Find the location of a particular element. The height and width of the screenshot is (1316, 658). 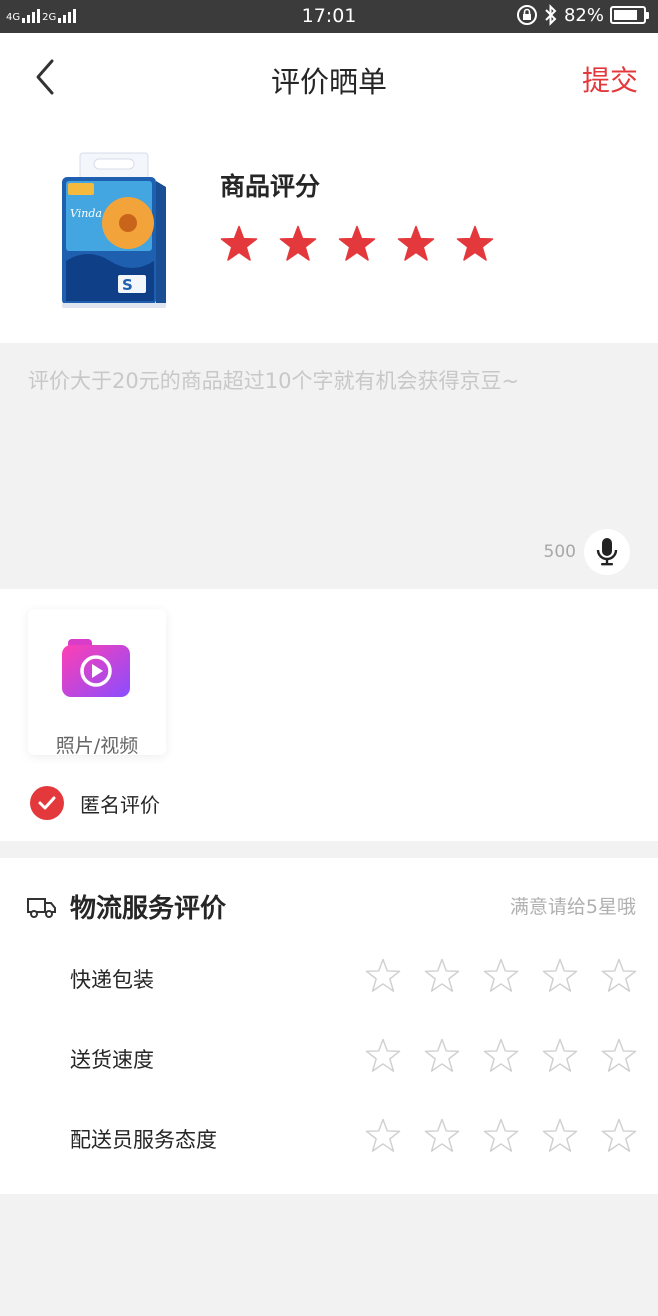

svg-text: Vinda is located at coordinates (86, 213).